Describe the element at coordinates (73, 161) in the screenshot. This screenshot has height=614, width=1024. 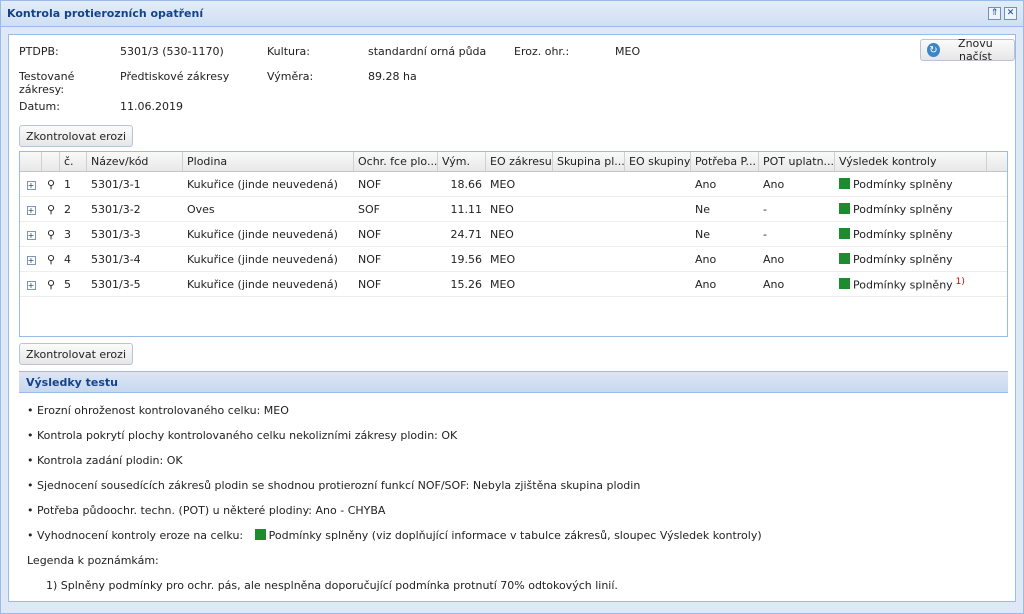
I see `col-header-number: č.` at that location.